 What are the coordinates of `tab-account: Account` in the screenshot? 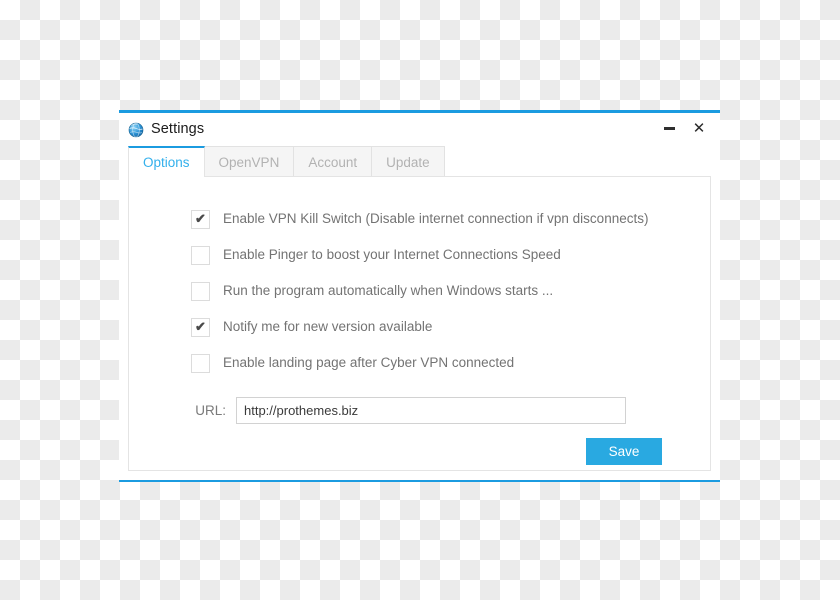 It's located at (333, 161).